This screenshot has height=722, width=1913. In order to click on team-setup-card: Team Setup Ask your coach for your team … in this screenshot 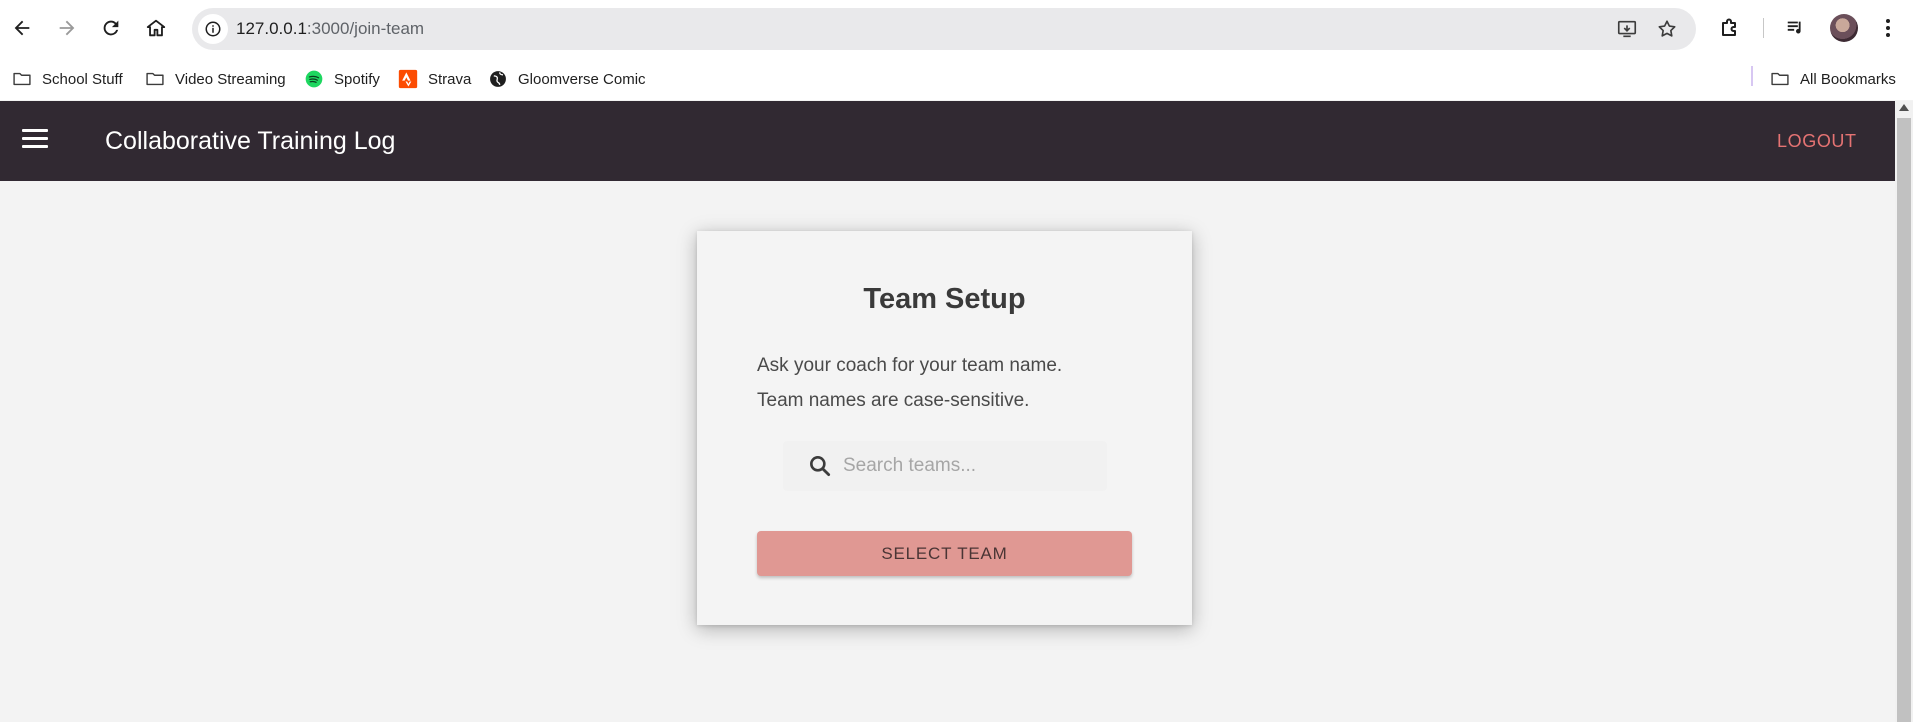, I will do `click(944, 428)`.